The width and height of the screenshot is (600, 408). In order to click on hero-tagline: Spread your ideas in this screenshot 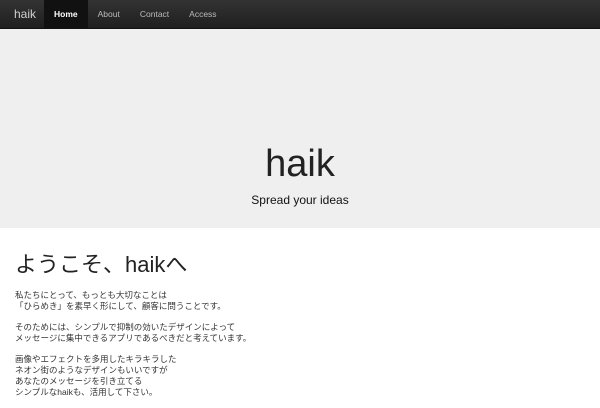, I will do `click(300, 200)`.